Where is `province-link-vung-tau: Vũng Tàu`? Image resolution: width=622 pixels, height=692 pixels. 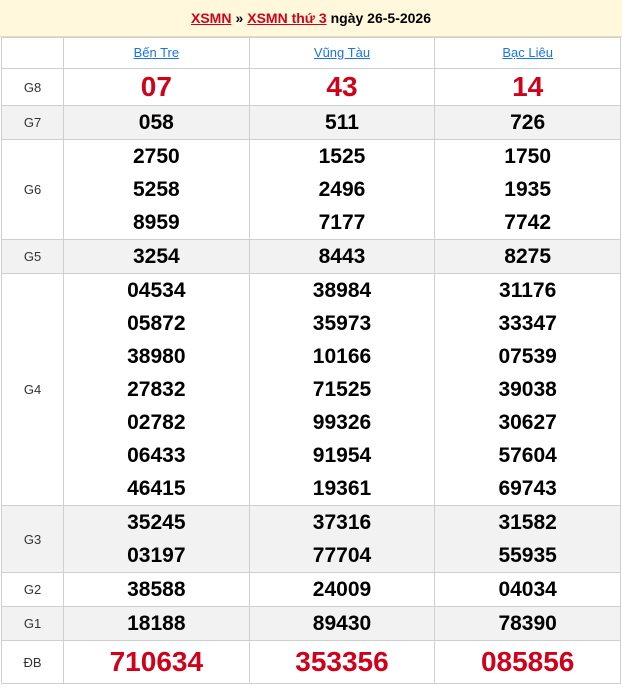
province-link-vung-tau: Vũng Tàu is located at coordinates (342, 52).